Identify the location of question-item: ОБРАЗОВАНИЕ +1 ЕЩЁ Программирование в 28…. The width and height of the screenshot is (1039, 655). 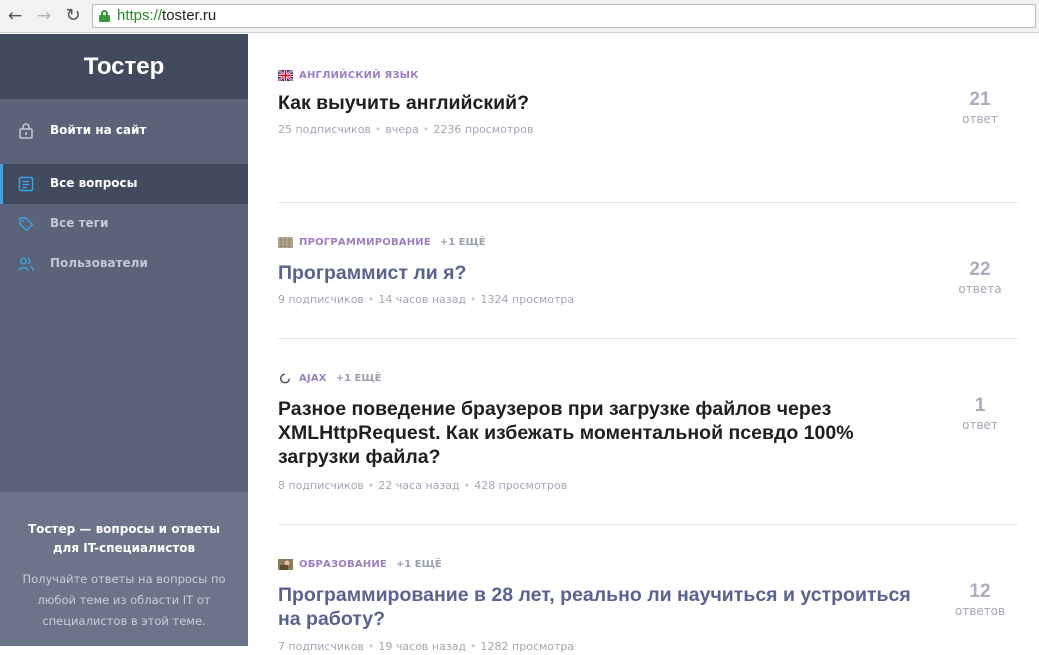
(648, 590).